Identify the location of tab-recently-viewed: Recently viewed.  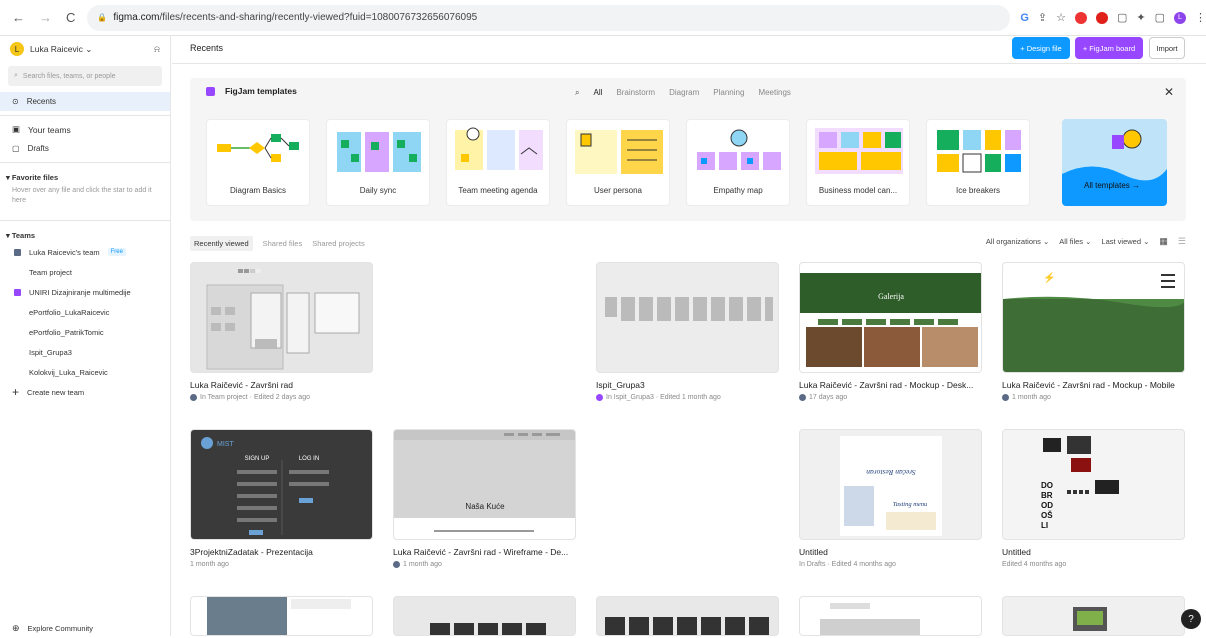
(221, 243).